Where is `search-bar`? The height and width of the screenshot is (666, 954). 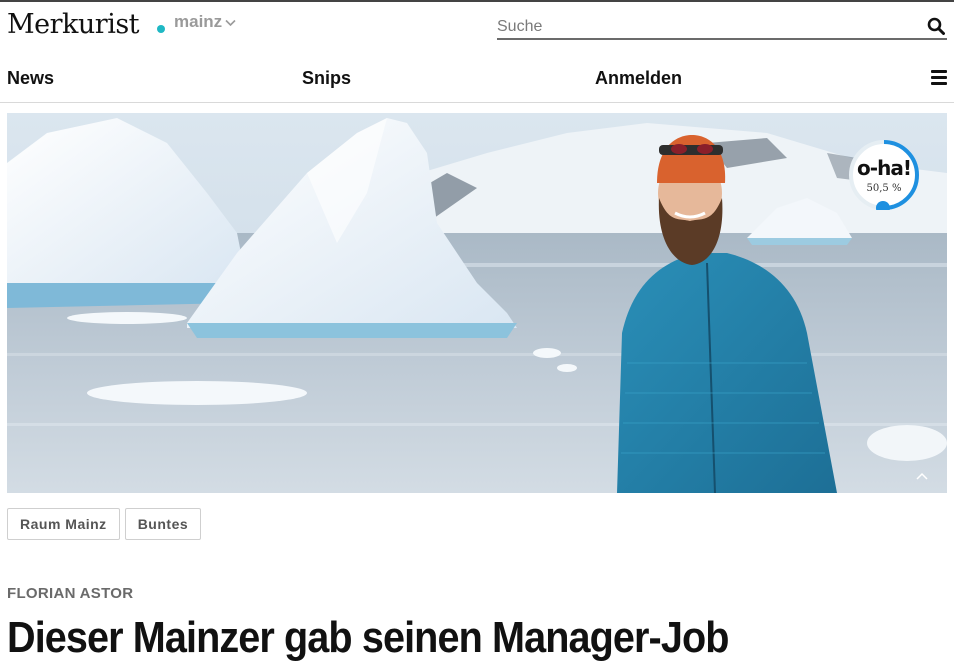
search-bar is located at coordinates (722, 28).